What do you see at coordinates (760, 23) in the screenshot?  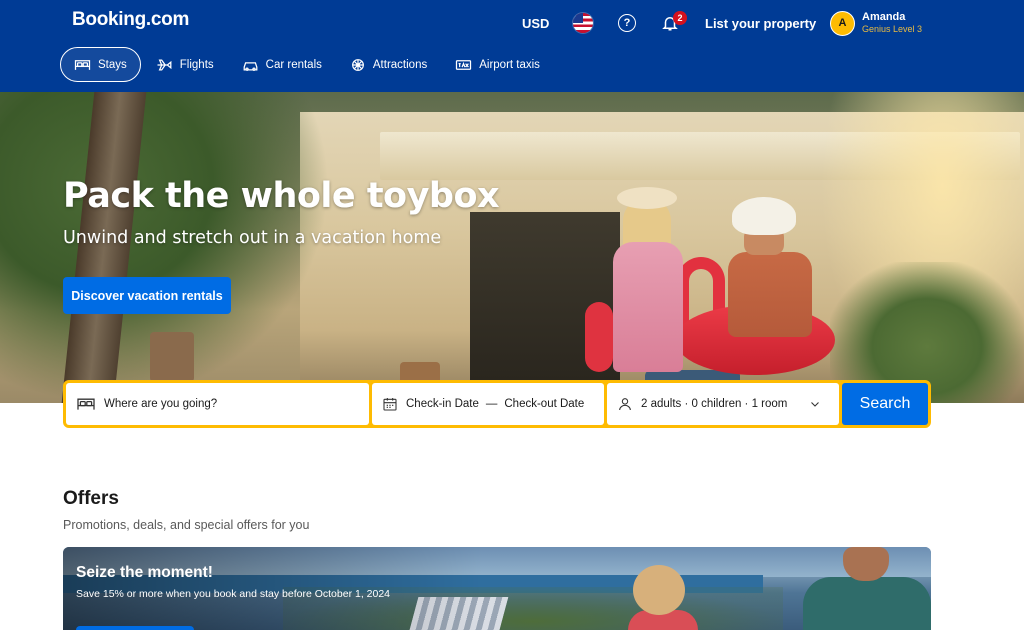 I see `list-property-link: List your property` at bounding box center [760, 23].